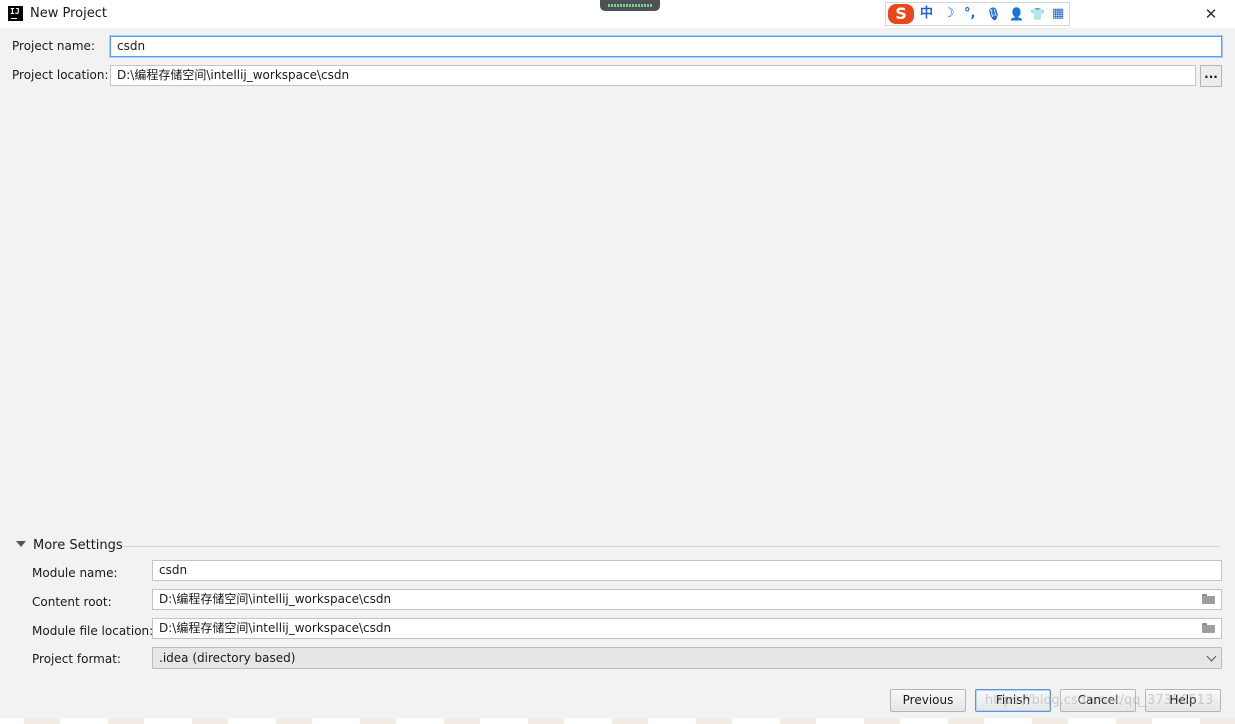 This screenshot has width=1235, height=724. I want to click on project-location-label: Project location:, so click(60, 75).